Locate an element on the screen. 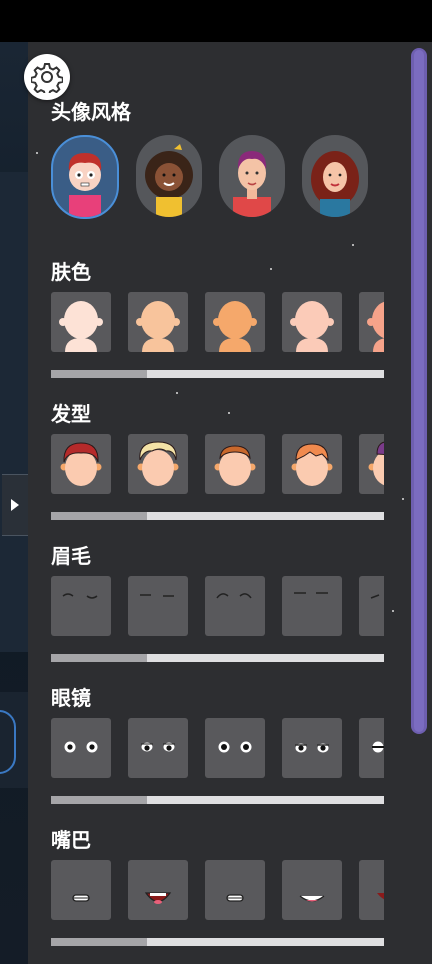  eyes-squint-icon is located at coordinates (378, 747).